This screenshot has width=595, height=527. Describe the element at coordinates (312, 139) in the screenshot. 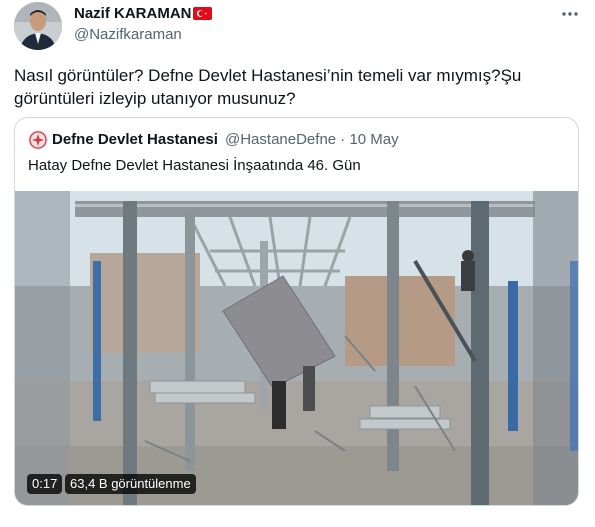

I see `quoted-author-handle: @HastaneDefne · 10 May` at that location.